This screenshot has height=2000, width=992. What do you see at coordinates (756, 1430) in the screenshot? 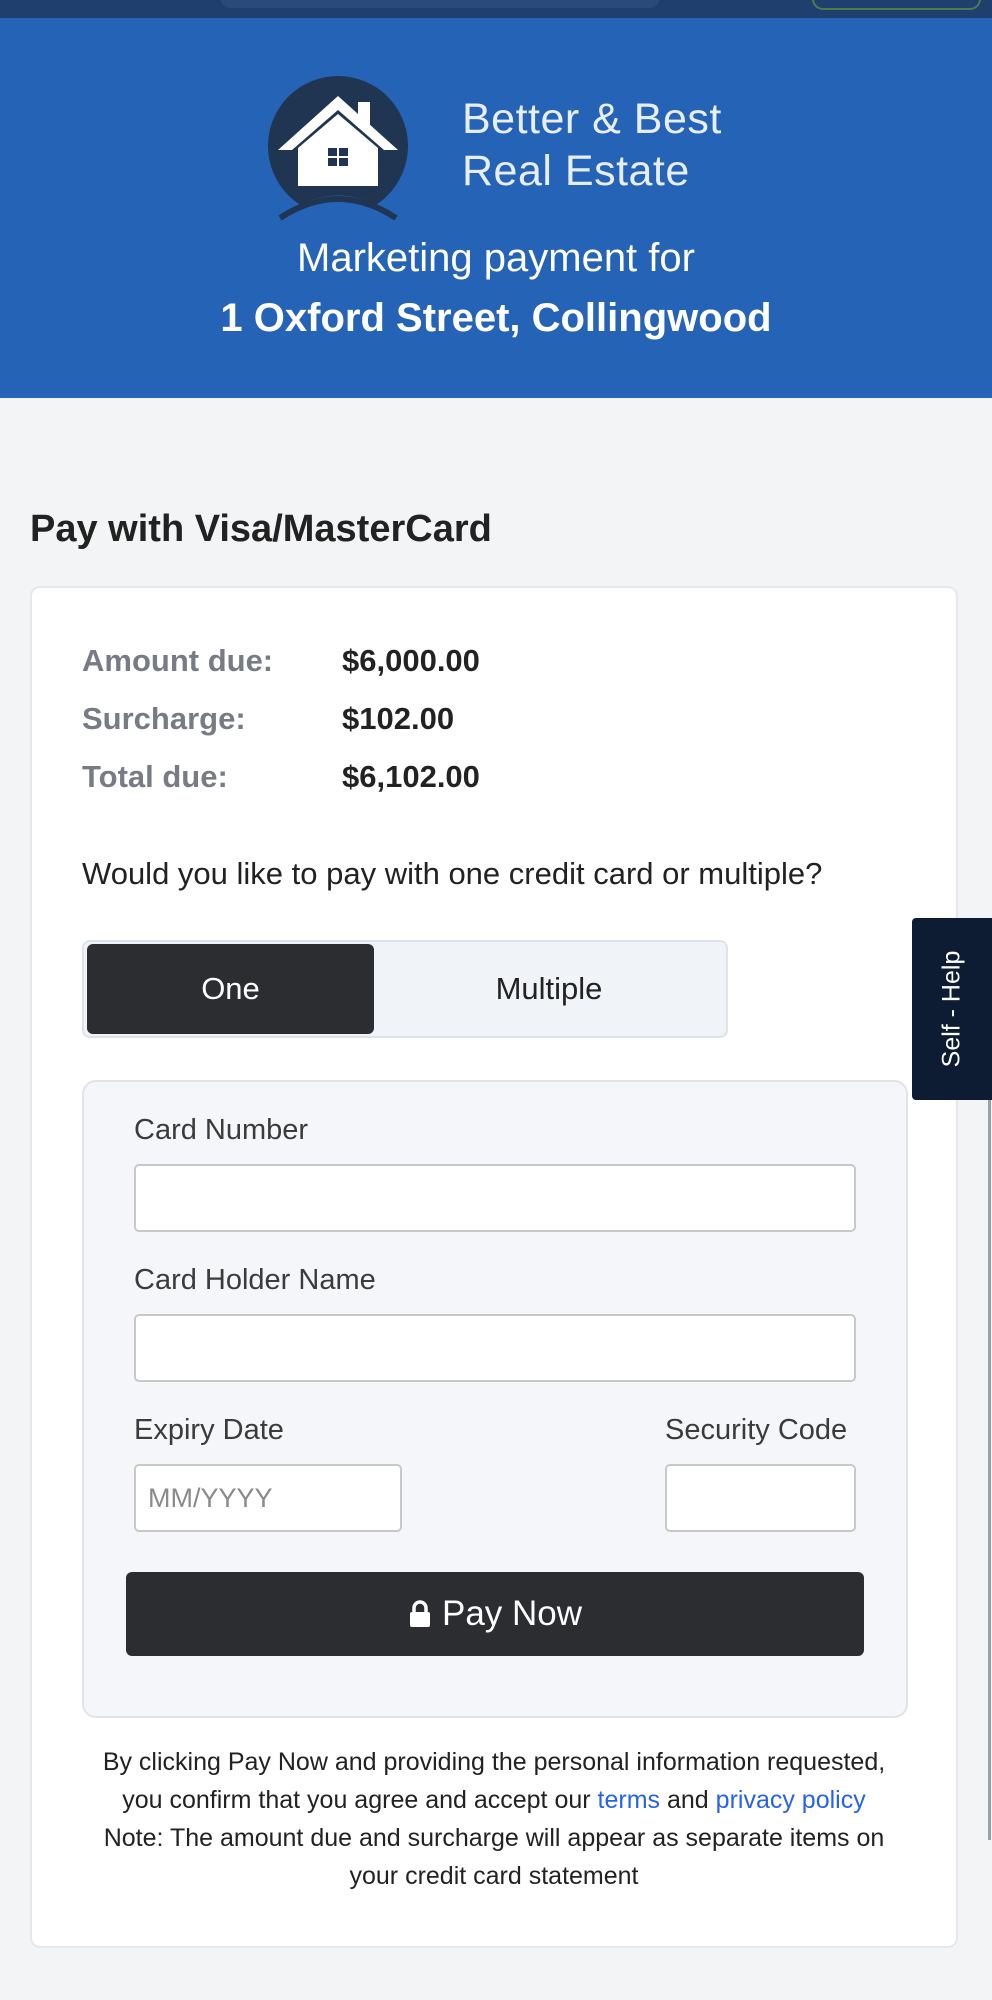
I see `security-code-label: Security Code` at bounding box center [756, 1430].